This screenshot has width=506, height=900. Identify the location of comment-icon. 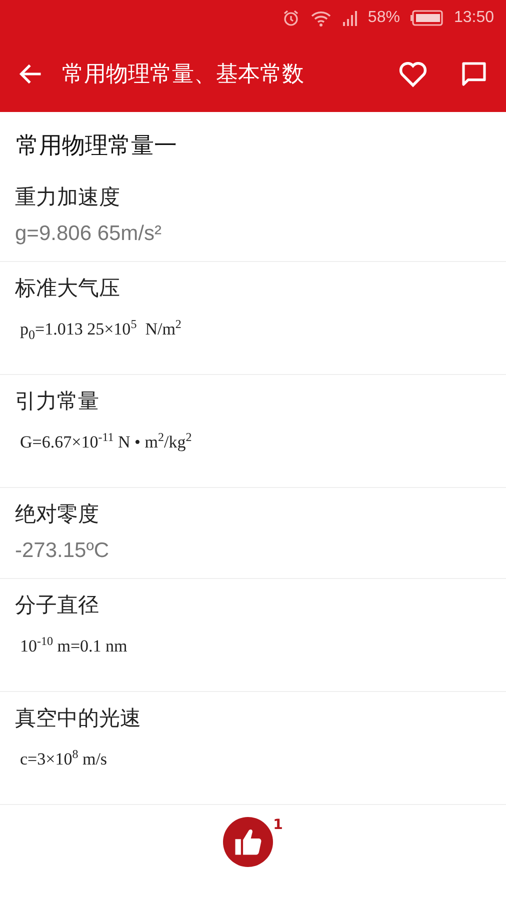
(474, 74).